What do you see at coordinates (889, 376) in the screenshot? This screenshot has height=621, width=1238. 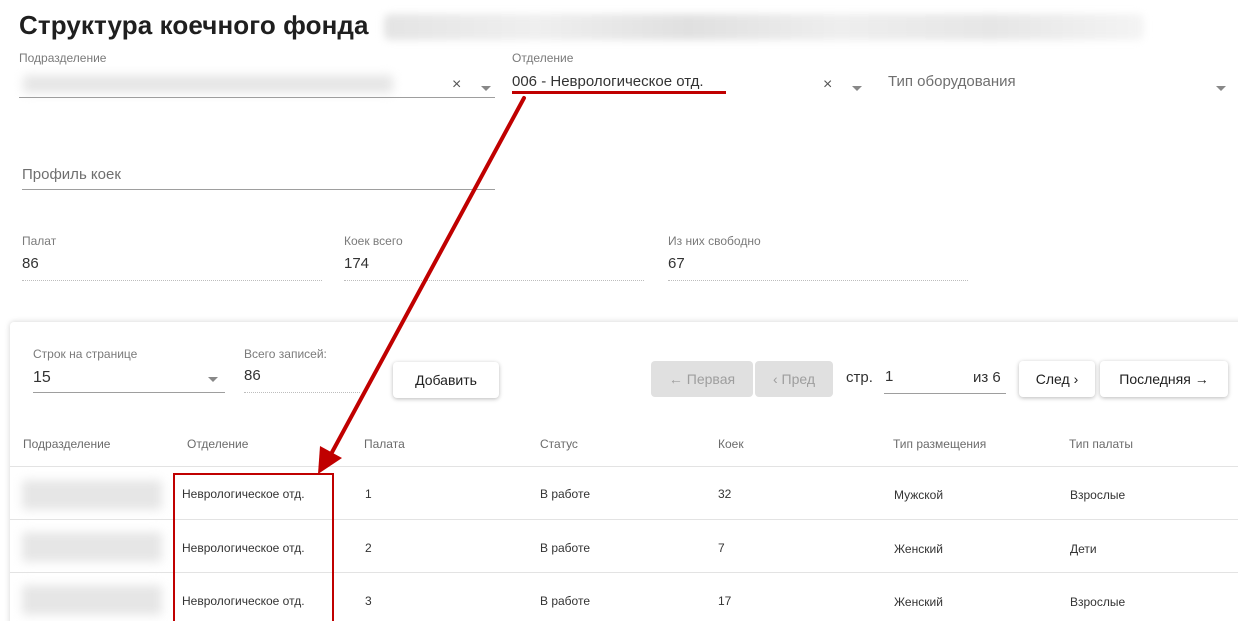 I see `page-value: 1` at bounding box center [889, 376].